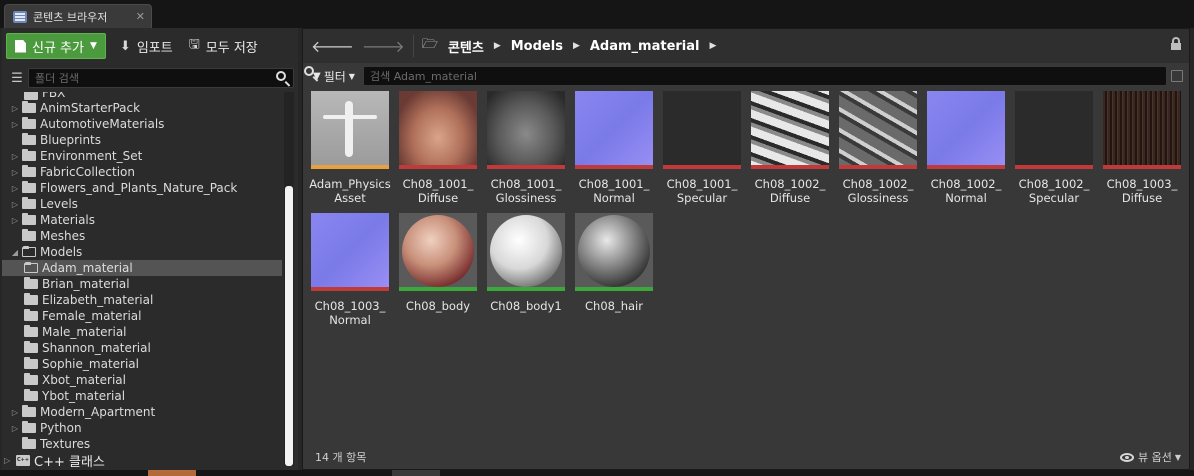  Describe the element at coordinates (142, 140) in the screenshot. I see `tree-item: Blueprints` at that location.